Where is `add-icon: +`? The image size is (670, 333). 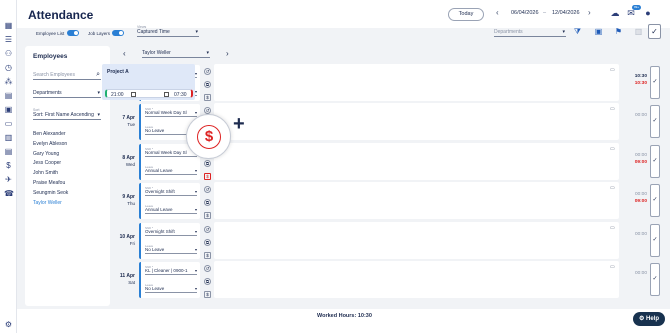
add-icon: + is located at coordinates (239, 124).